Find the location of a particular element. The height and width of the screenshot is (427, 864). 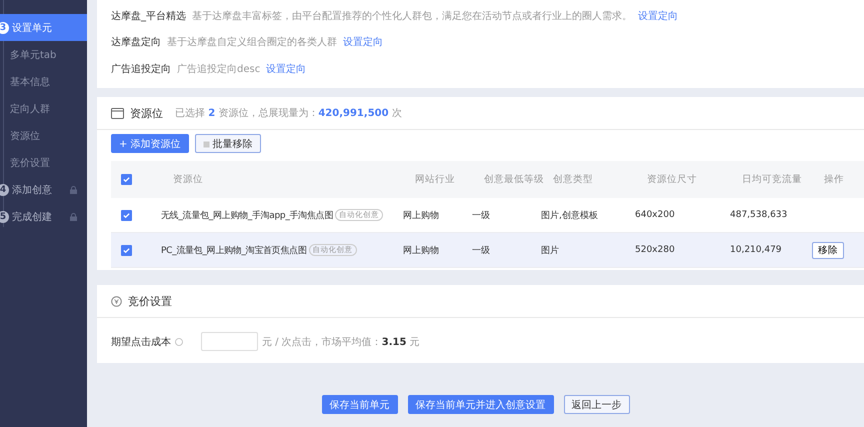

card-title: 竞价设置 is located at coordinates (150, 301).